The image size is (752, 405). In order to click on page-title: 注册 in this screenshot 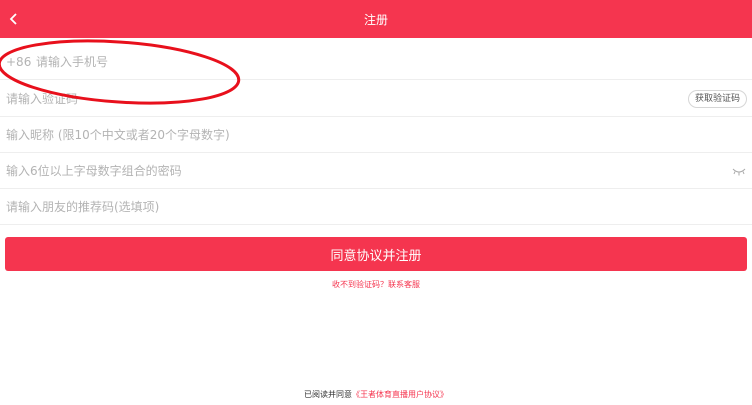, I will do `click(375, 19)`.